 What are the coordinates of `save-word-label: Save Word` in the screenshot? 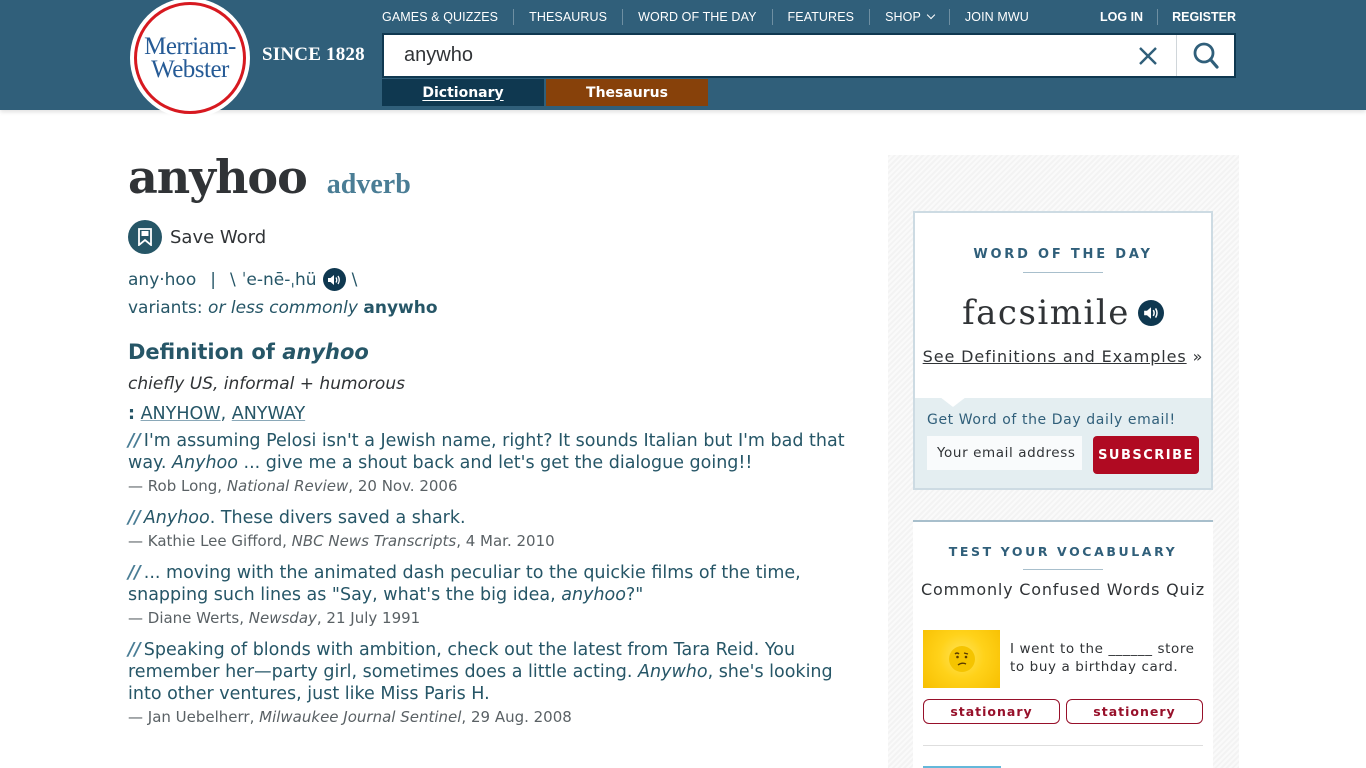 It's located at (218, 237).